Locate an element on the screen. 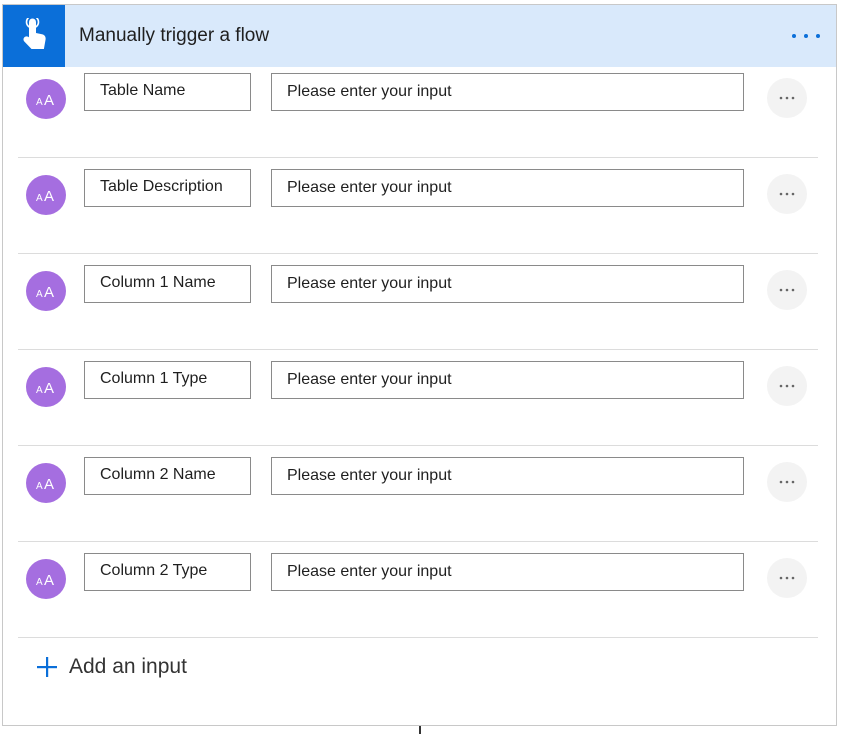 This screenshot has height=734, width=847. trigger-title: Manually trigger a flow is located at coordinates (174, 35).